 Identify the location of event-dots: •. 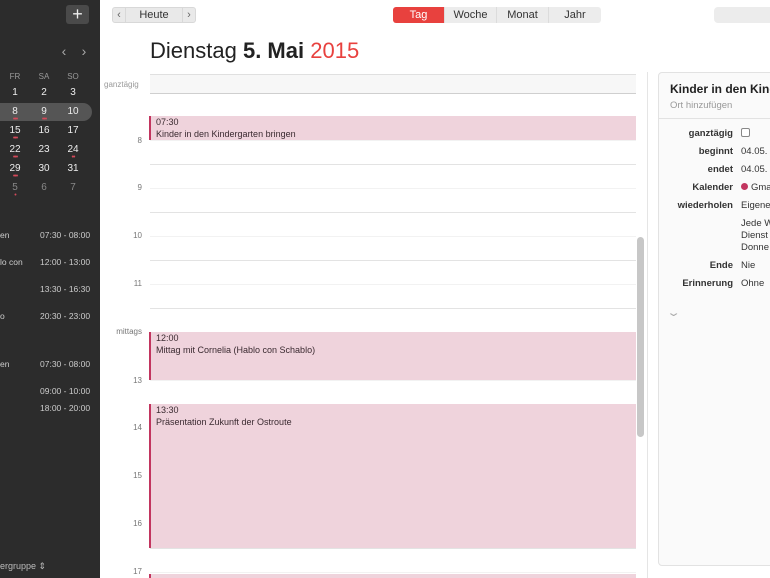
(15, 195).